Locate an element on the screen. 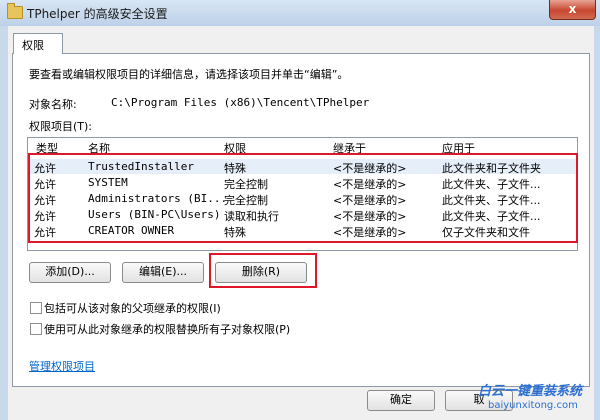  object-name-value: C:\Program Files (x86)\Tencent\TPhelper is located at coordinates (240, 102).